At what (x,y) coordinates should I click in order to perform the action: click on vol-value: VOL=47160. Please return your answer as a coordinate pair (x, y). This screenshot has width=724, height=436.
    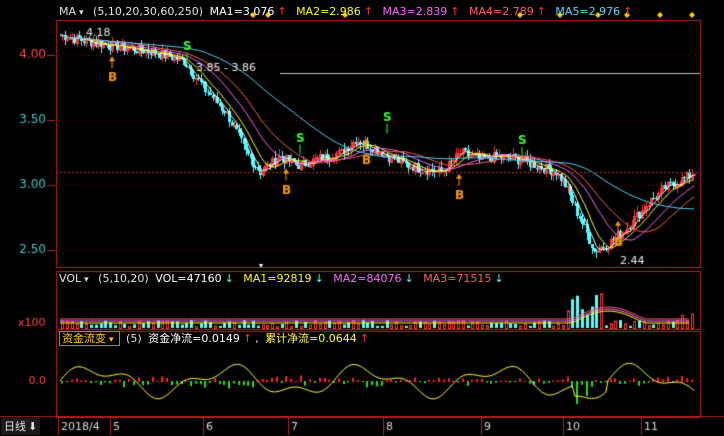
    Looking at the image, I should click on (188, 278).